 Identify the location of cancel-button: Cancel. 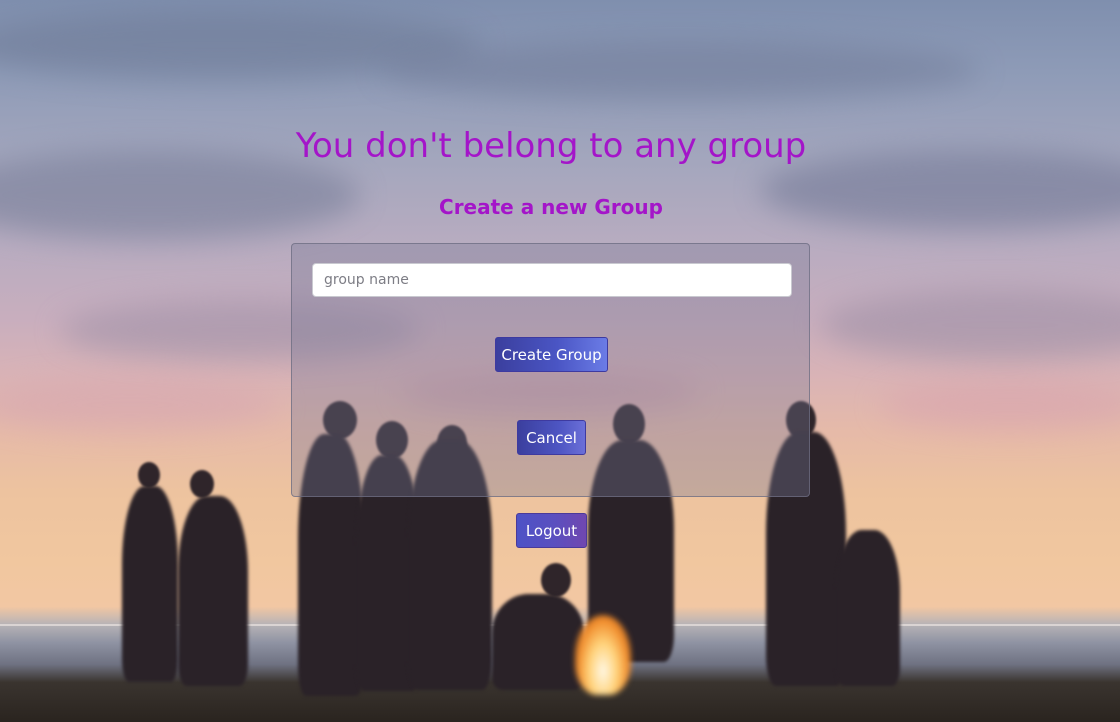
(551, 437).